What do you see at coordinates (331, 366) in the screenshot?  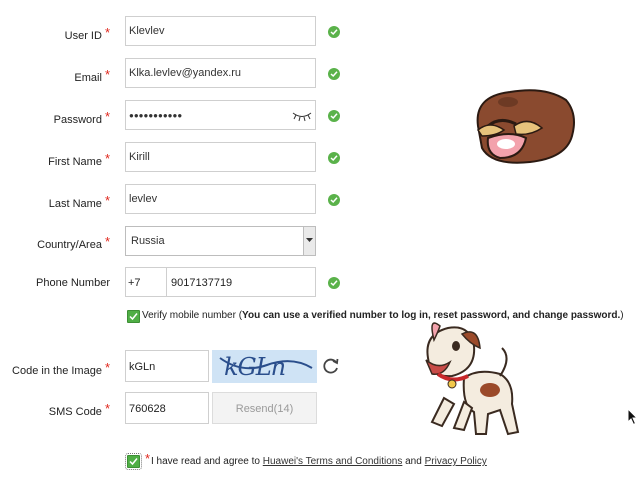 I see `refresh-icon` at bounding box center [331, 366].